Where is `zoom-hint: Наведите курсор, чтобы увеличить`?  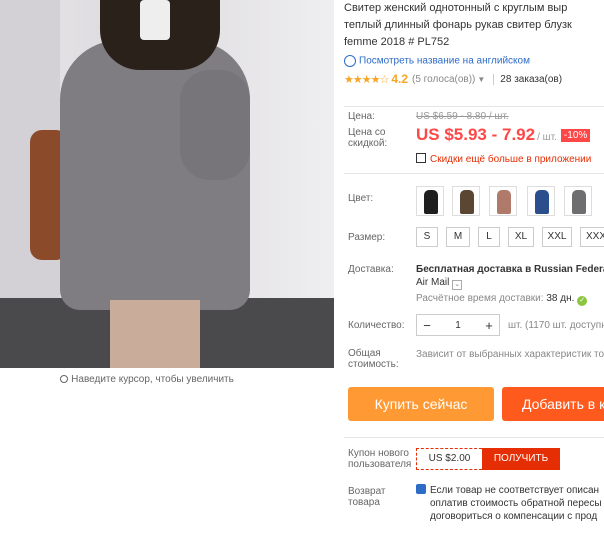
zoom-hint: Наведите курсор, чтобы увеличить is located at coordinates (147, 379).